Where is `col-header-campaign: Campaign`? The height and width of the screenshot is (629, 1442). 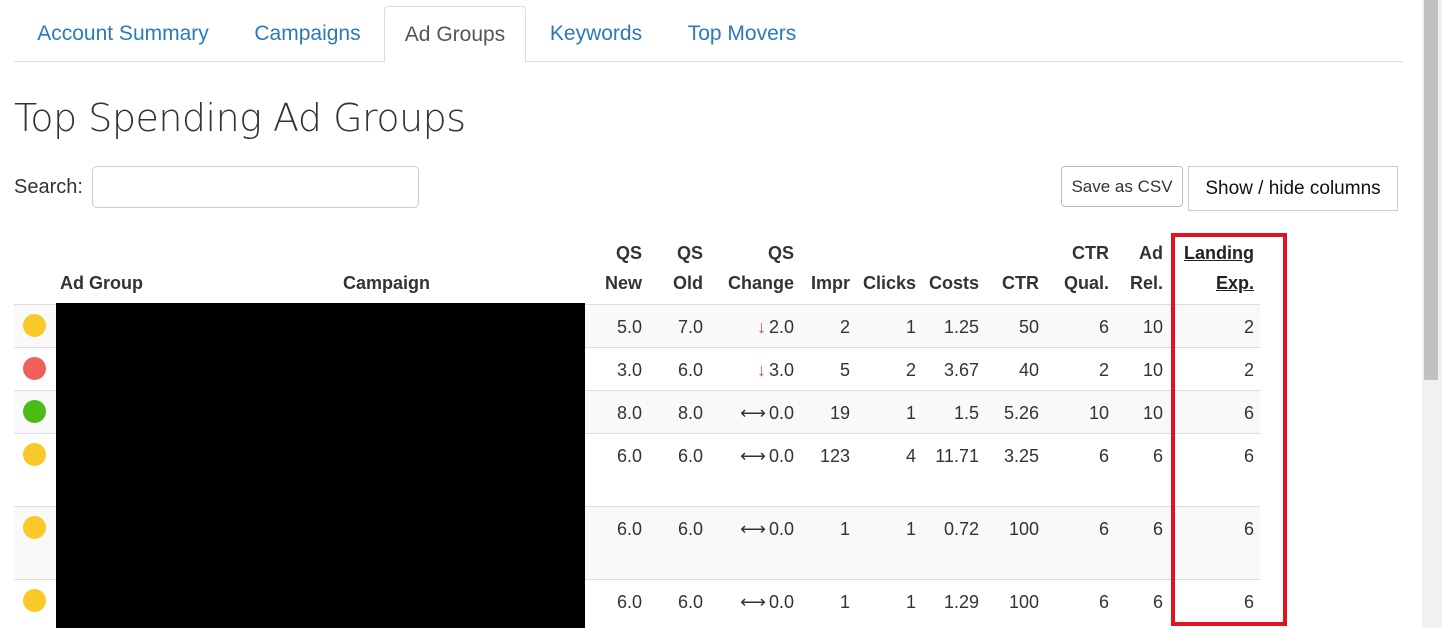 col-header-campaign: Campaign is located at coordinates (386, 283).